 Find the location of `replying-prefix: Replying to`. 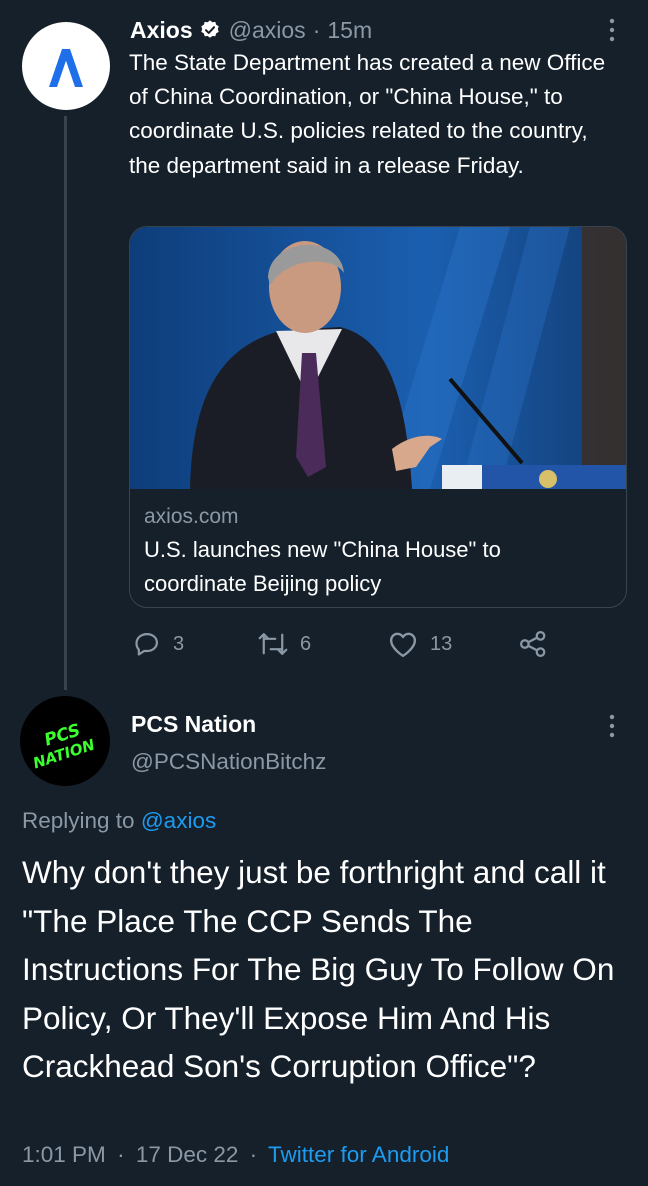

replying-prefix: Replying to is located at coordinates (78, 820).